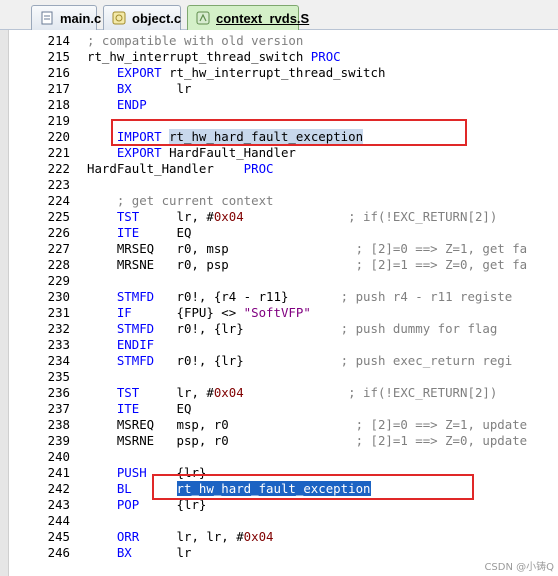  I want to click on code-line: 236 TST lr, #0x04 ; if(!EXC_RETURN[2]), so click(279, 393).